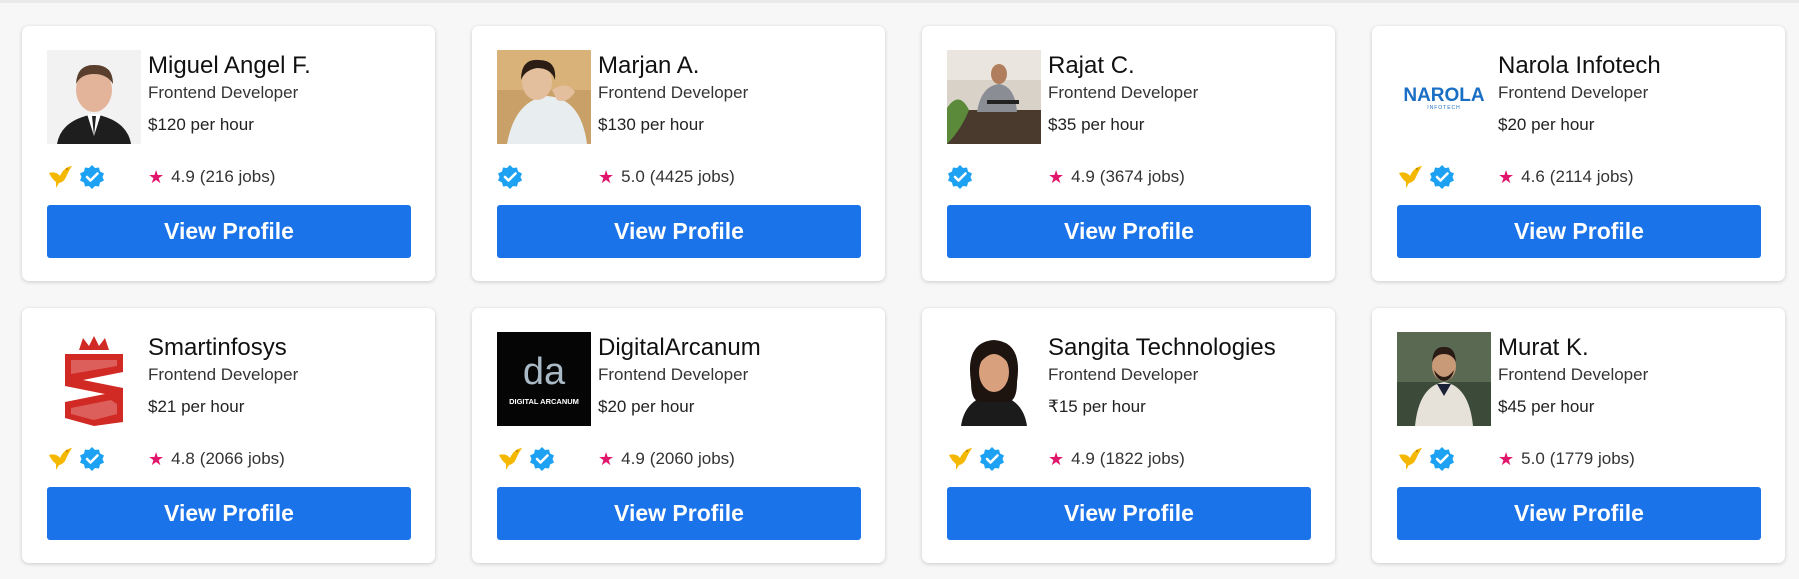 This screenshot has height=579, width=1799. I want to click on jobs-count: (1822 jobs), so click(1142, 458).